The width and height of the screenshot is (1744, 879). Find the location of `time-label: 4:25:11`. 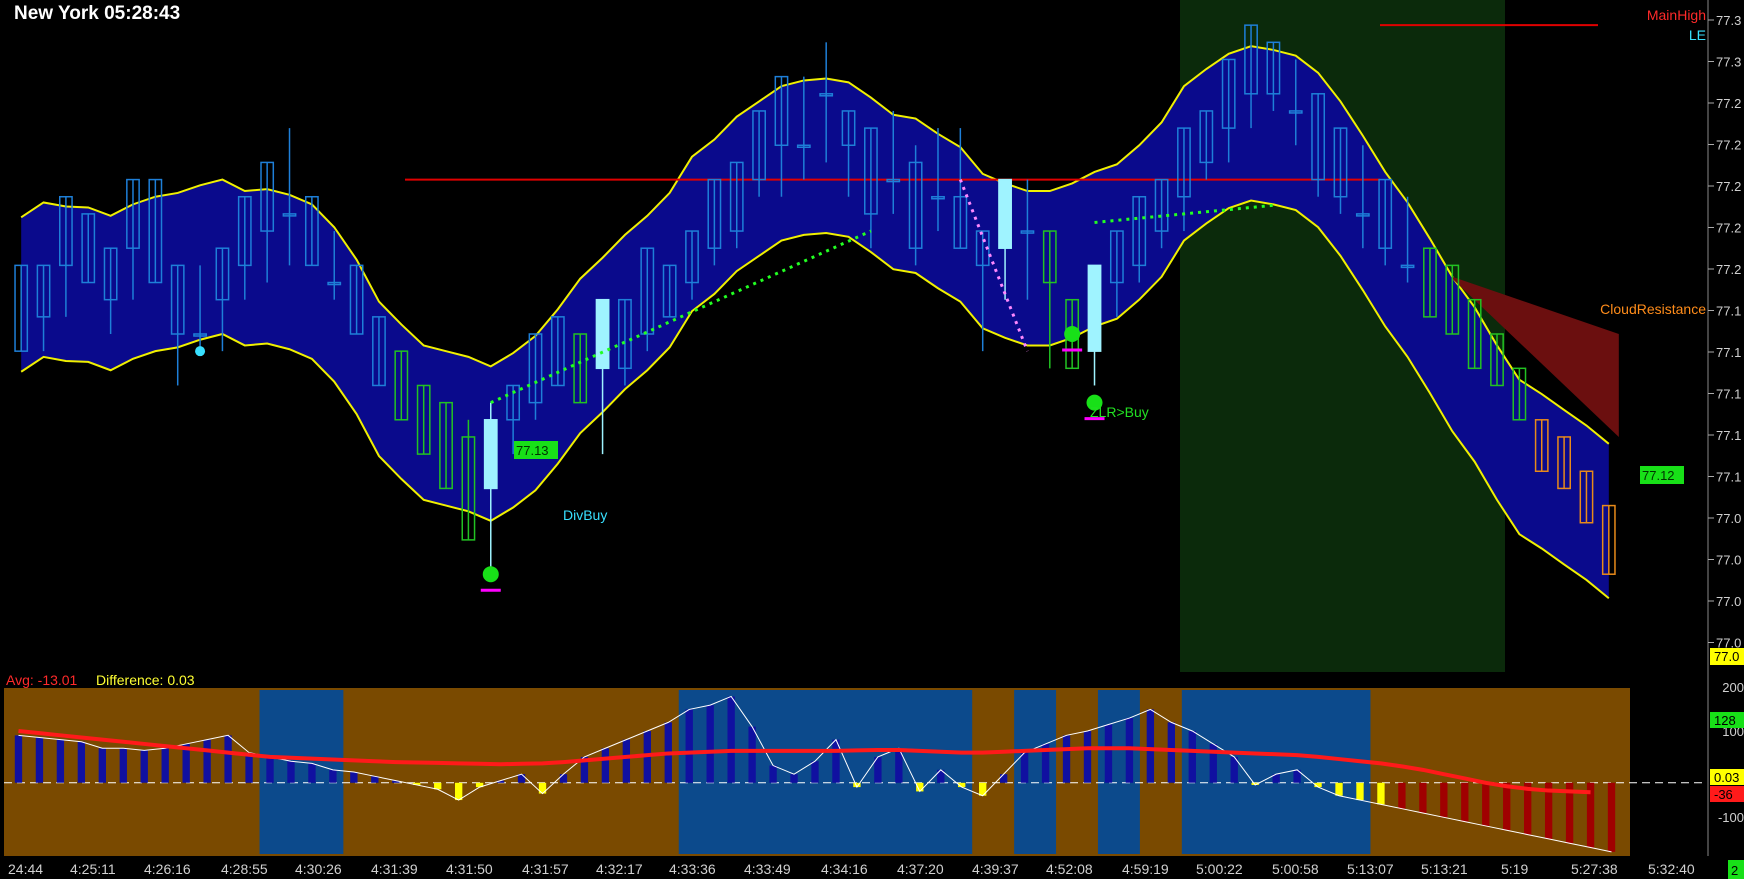

time-label: 4:25:11 is located at coordinates (93, 869).